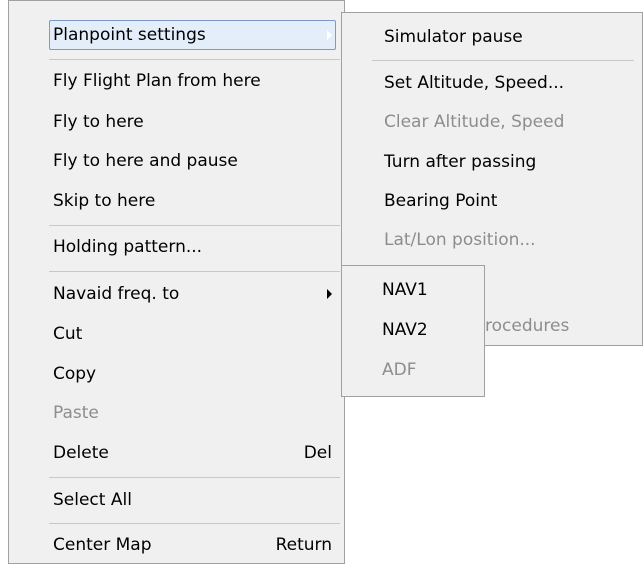 The image size is (643, 564). I want to click on menu-item-label: ADF, so click(399, 370).